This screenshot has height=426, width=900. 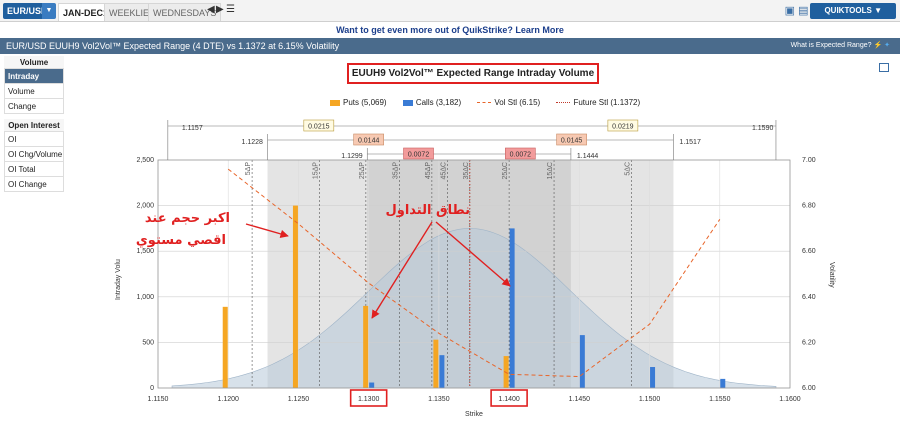 I want to click on y-tick-label: 1,000, so click(x=145, y=297).